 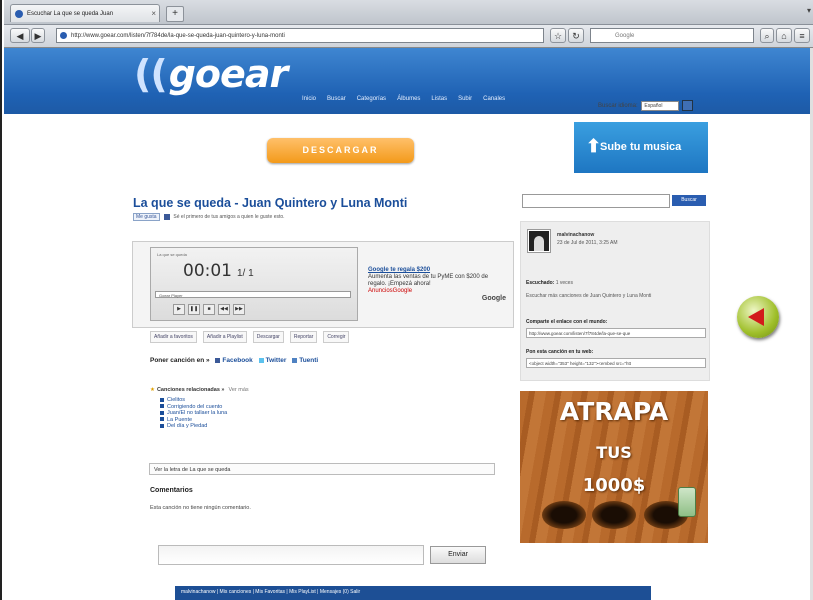 I want to click on share-tuenti-link: Tuenti, so click(x=305, y=360).